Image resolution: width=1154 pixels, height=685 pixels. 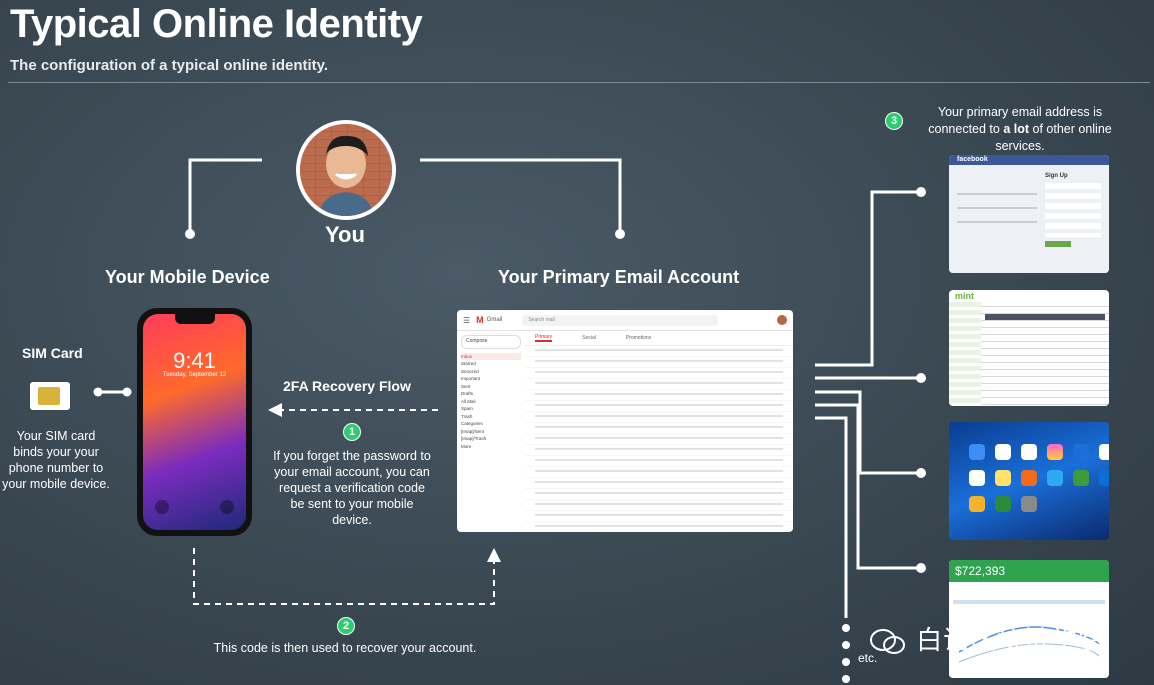 I want to click on step-1-badge: 1, so click(x=352, y=432).